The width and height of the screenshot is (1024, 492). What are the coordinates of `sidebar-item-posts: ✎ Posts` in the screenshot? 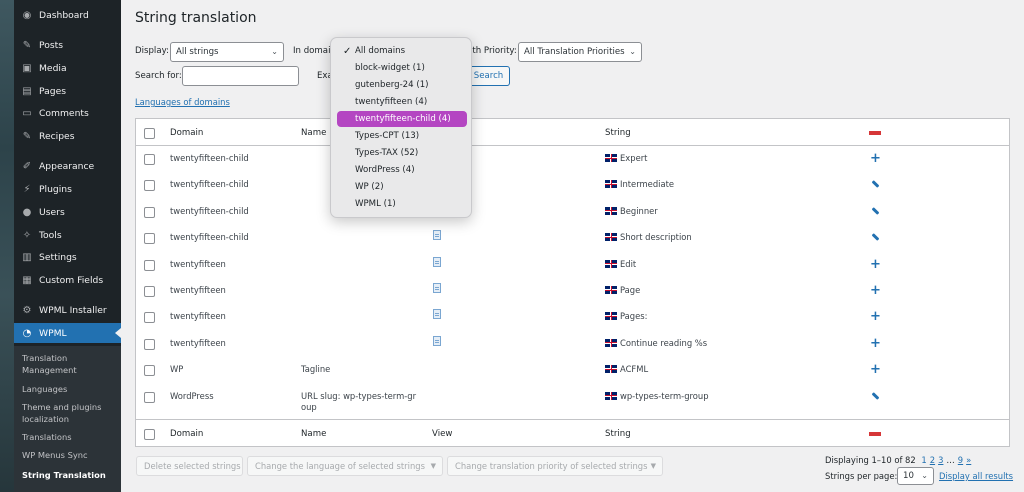 It's located at (67, 45).